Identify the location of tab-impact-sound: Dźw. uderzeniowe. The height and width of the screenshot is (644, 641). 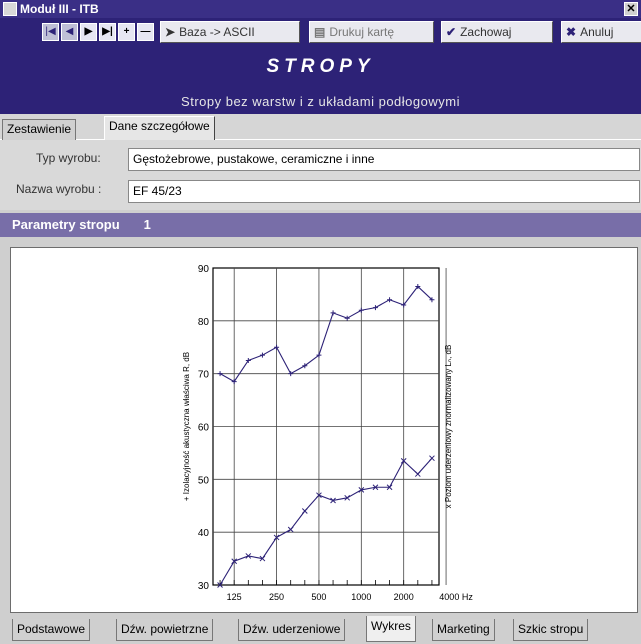
(292, 630).